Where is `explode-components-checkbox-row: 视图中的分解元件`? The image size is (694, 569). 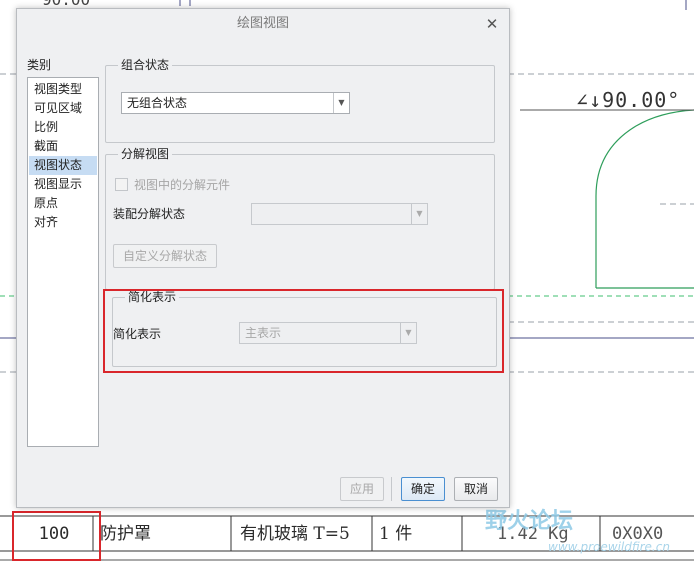 explode-components-checkbox-row: 视图中的分解元件 is located at coordinates (172, 185).